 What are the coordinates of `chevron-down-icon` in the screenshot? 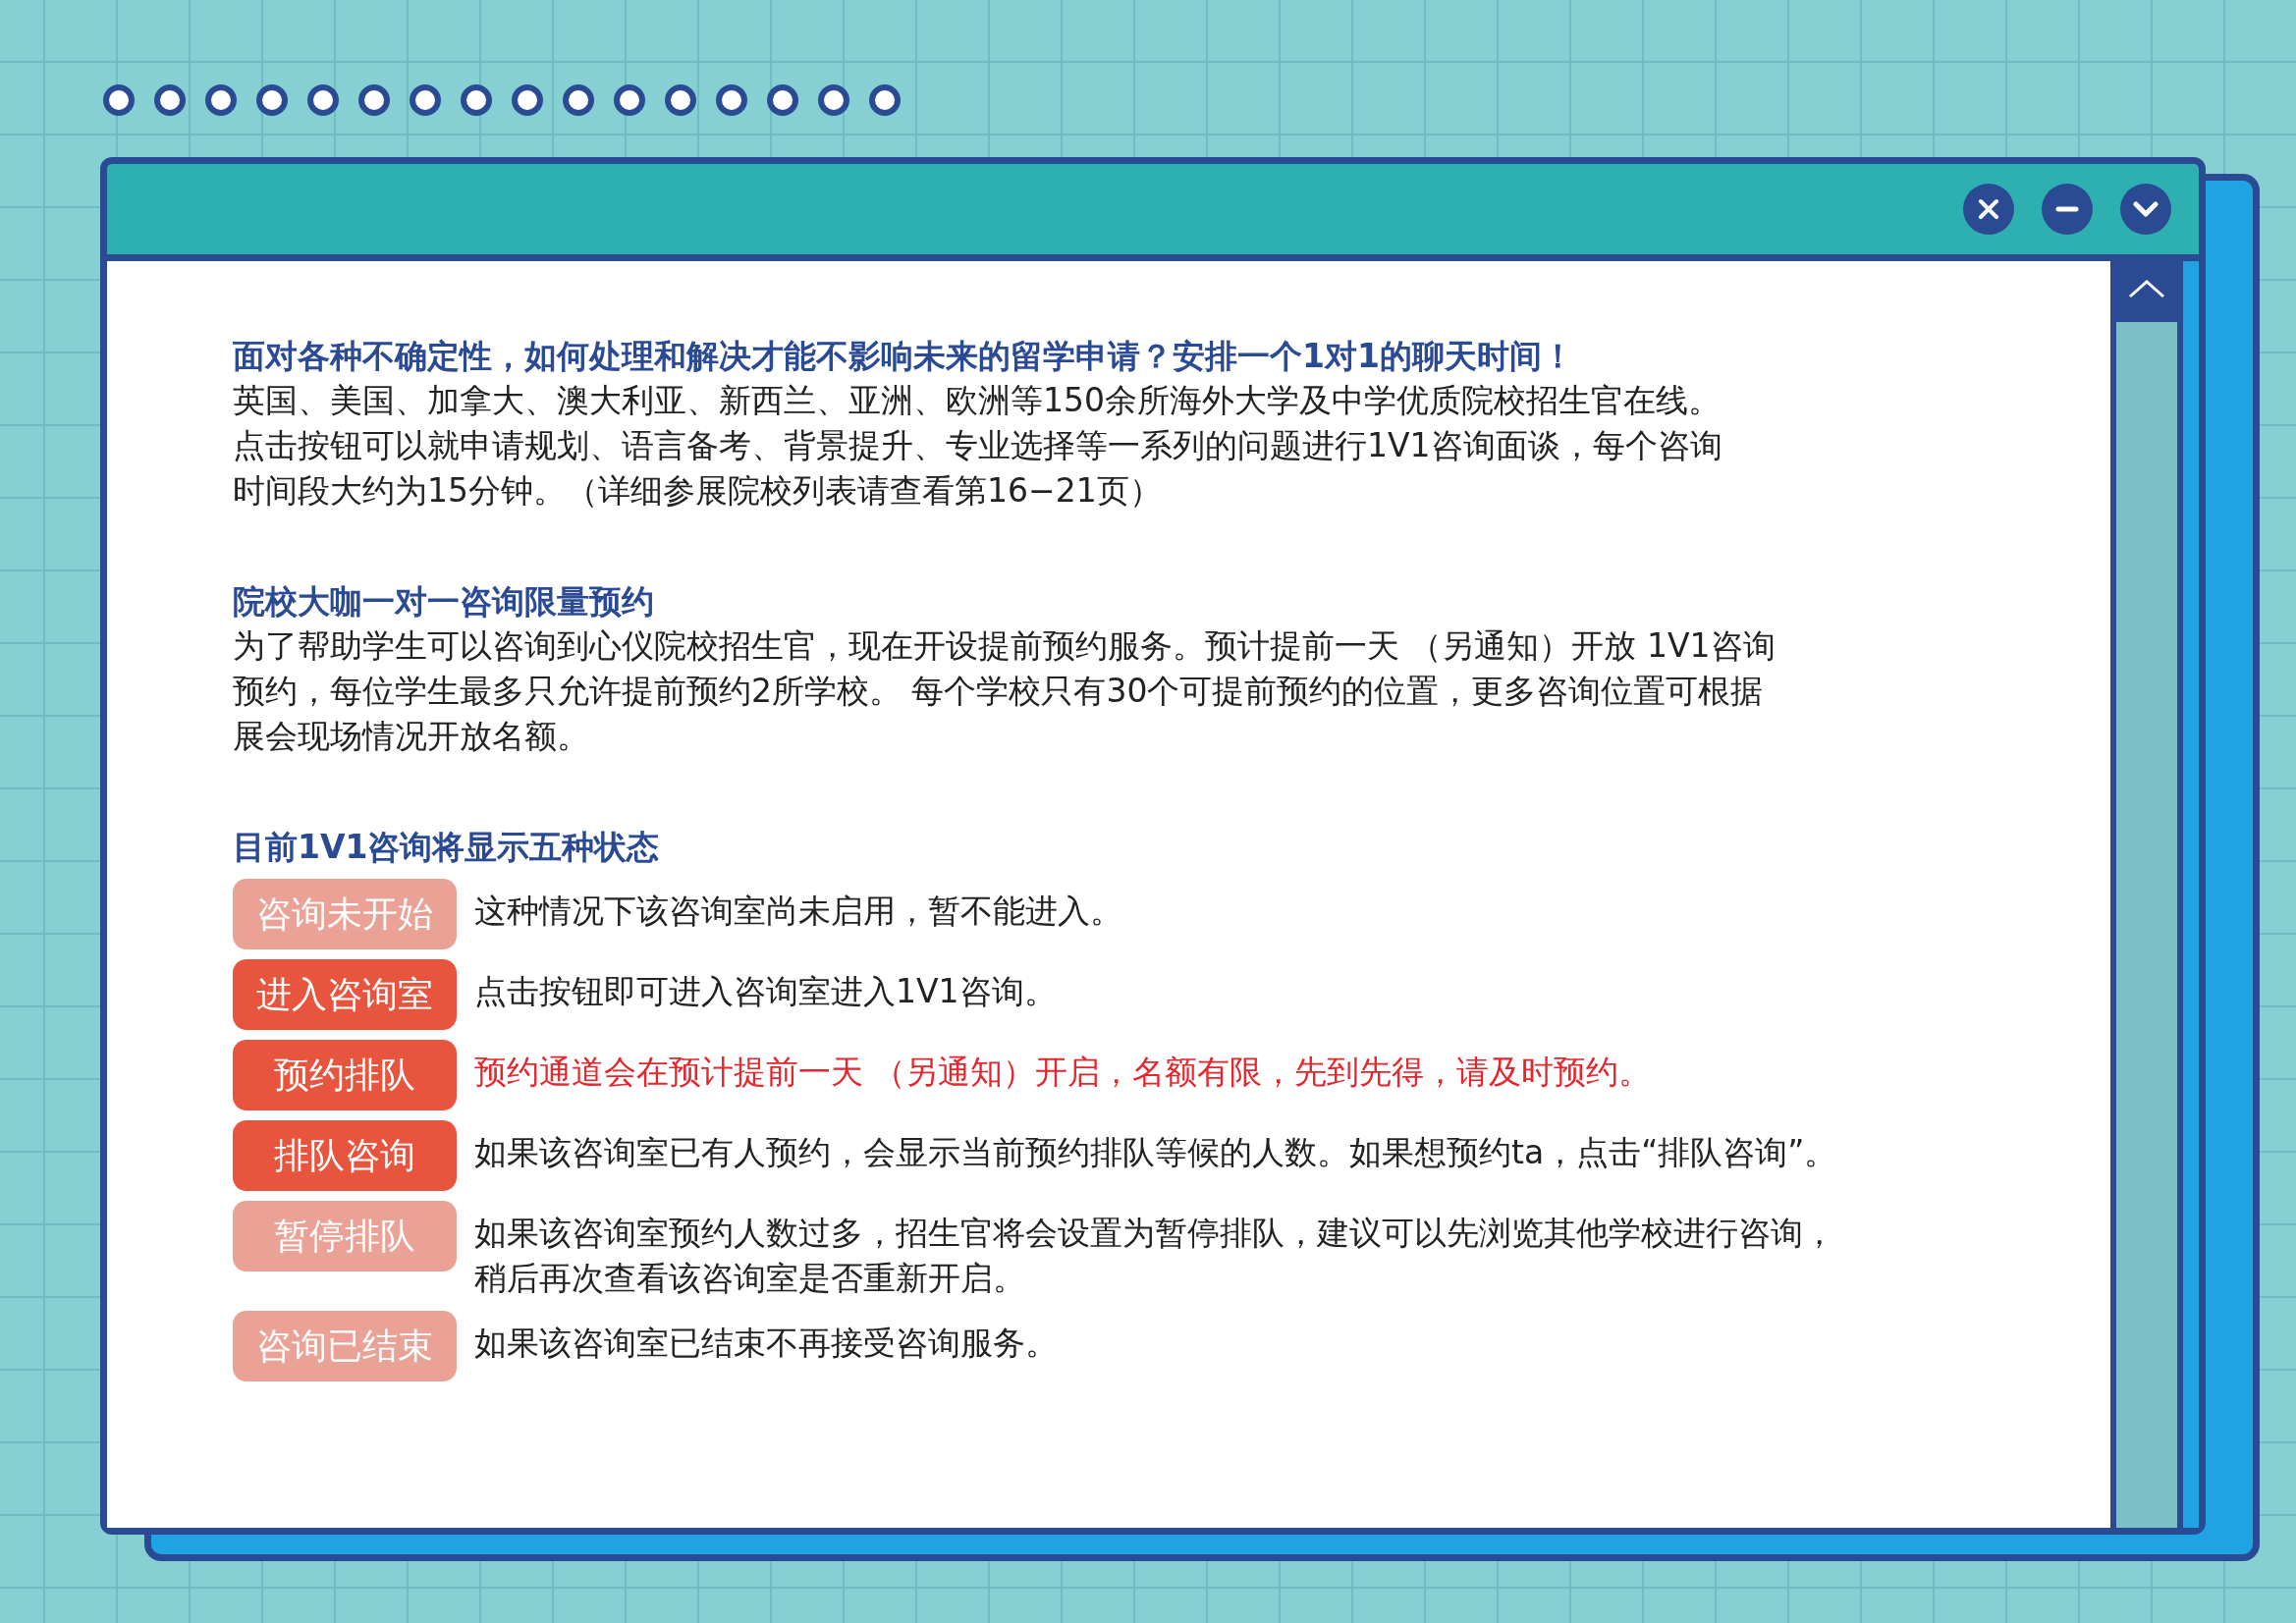 It's located at (2146, 209).